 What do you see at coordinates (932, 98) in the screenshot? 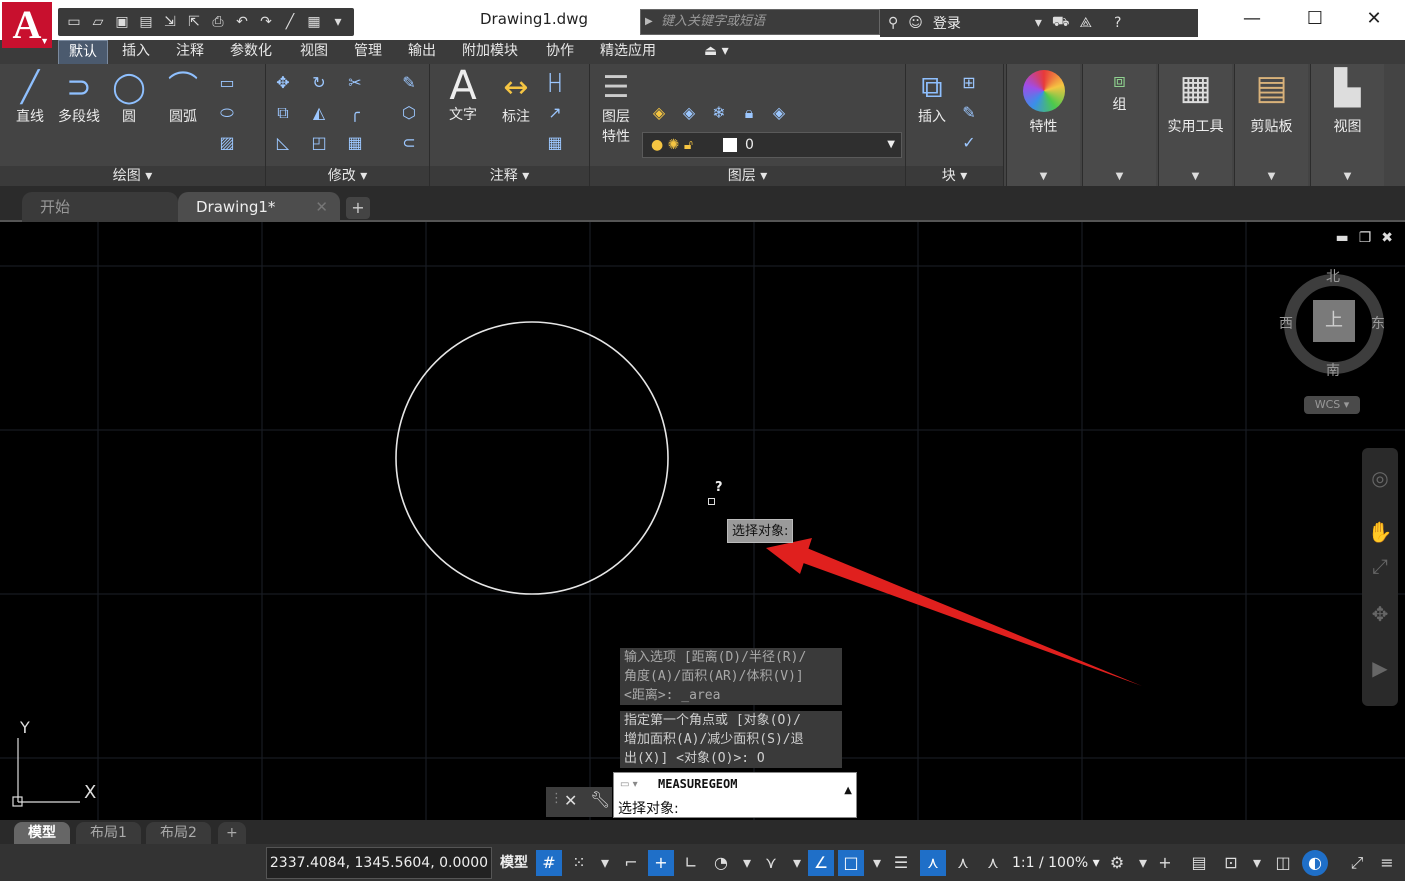
I see `insert-block-tool: ⧉ 插入` at bounding box center [932, 98].